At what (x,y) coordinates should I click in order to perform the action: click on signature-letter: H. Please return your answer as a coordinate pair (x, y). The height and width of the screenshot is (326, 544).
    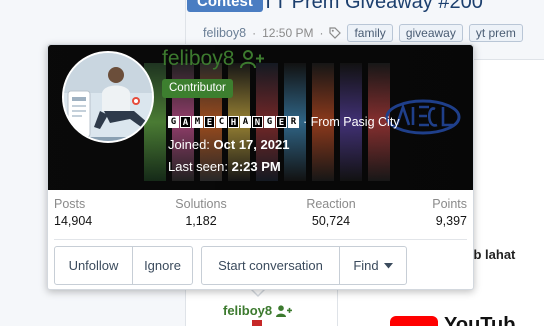
    Looking at the image, I should click on (233, 122).